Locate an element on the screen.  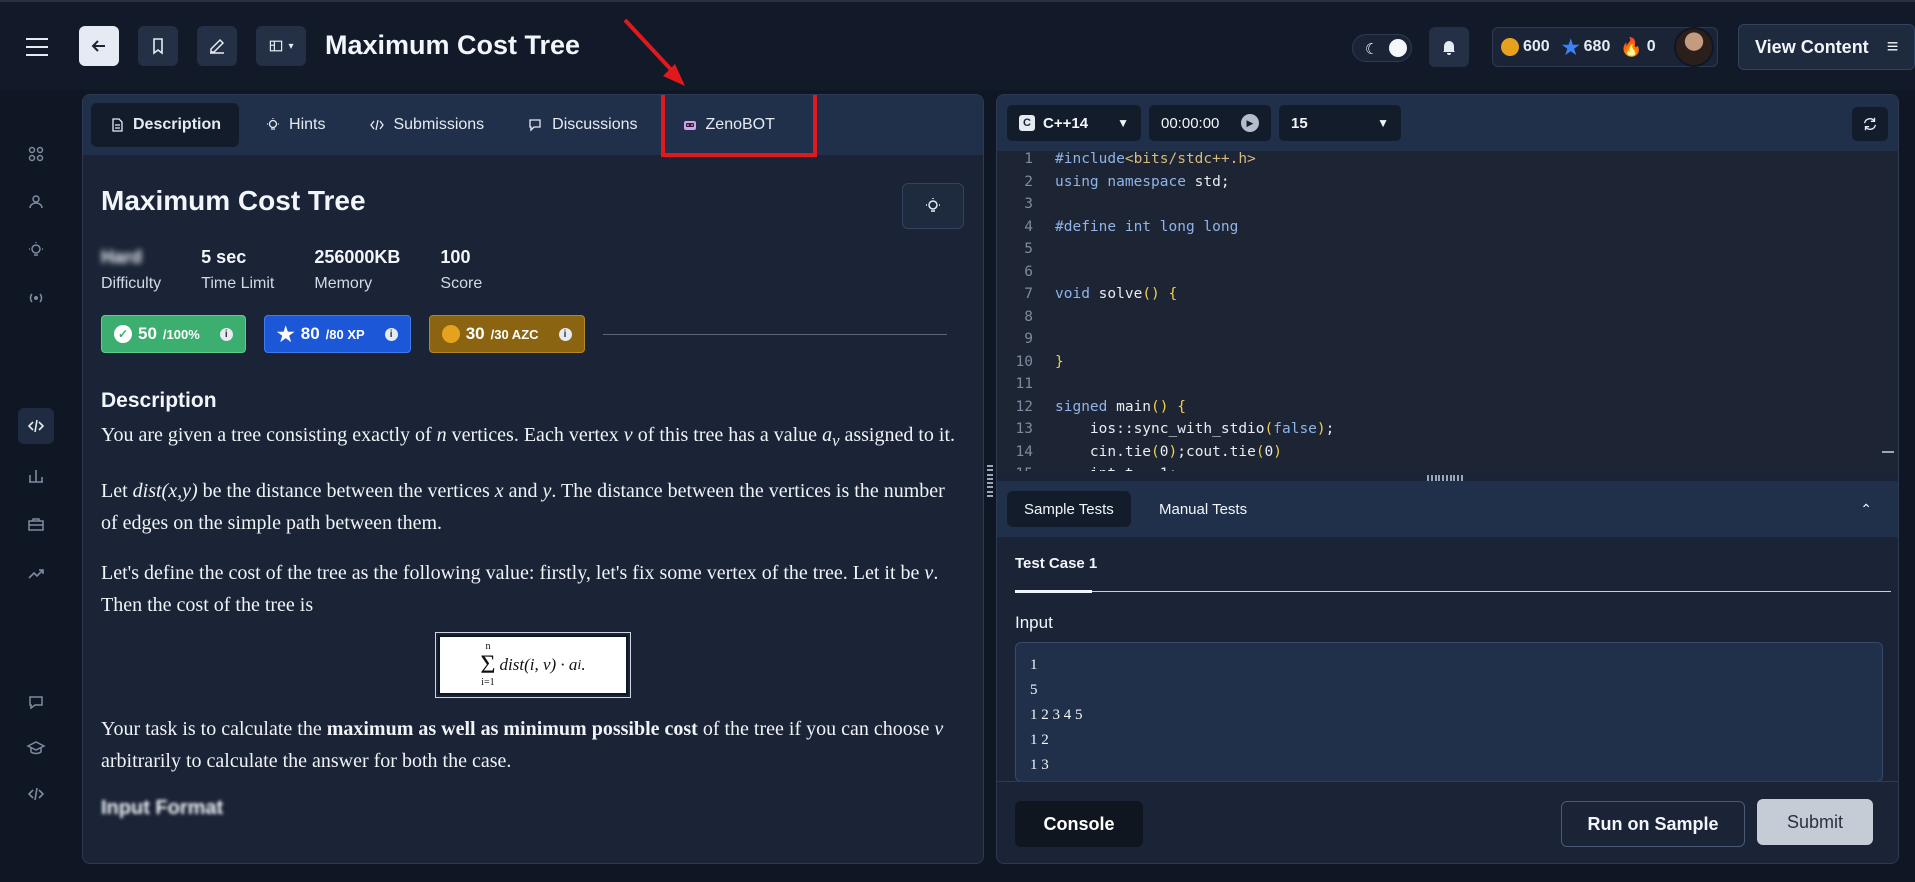
timer-value: 00:00:00 is located at coordinates (1190, 123).